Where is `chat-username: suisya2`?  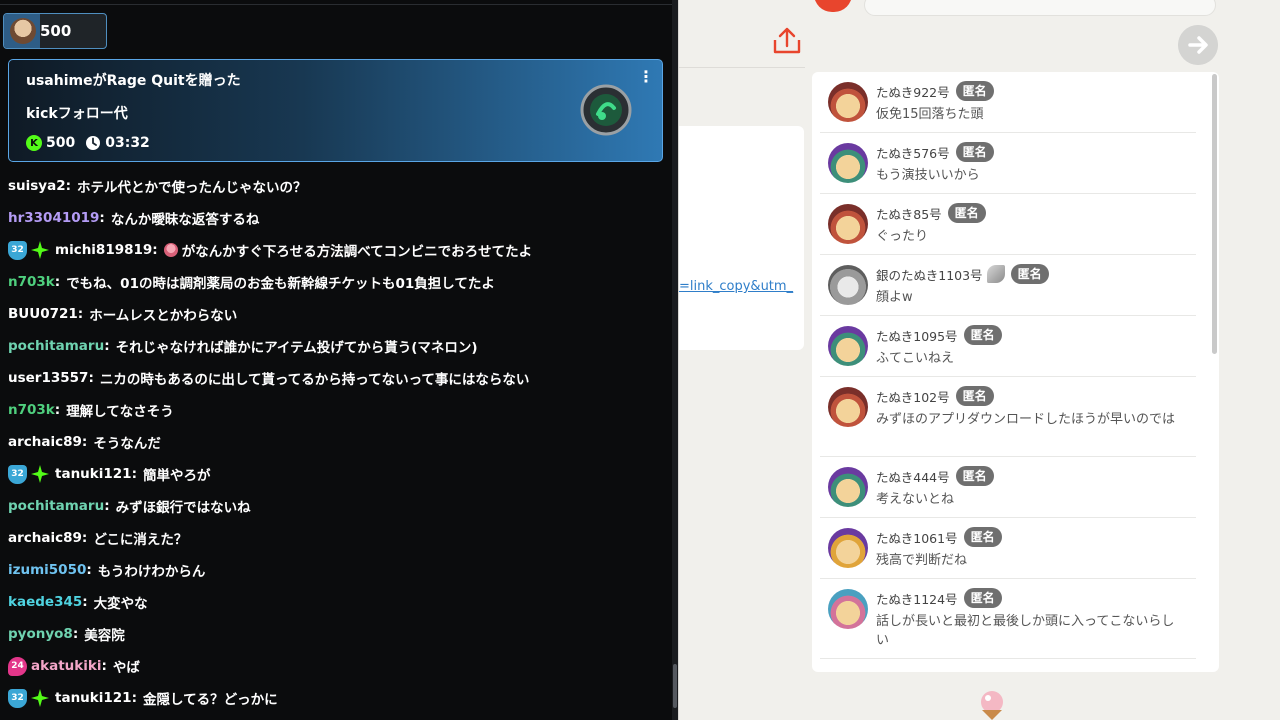 chat-username: suisya2 is located at coordinates (37, 186).